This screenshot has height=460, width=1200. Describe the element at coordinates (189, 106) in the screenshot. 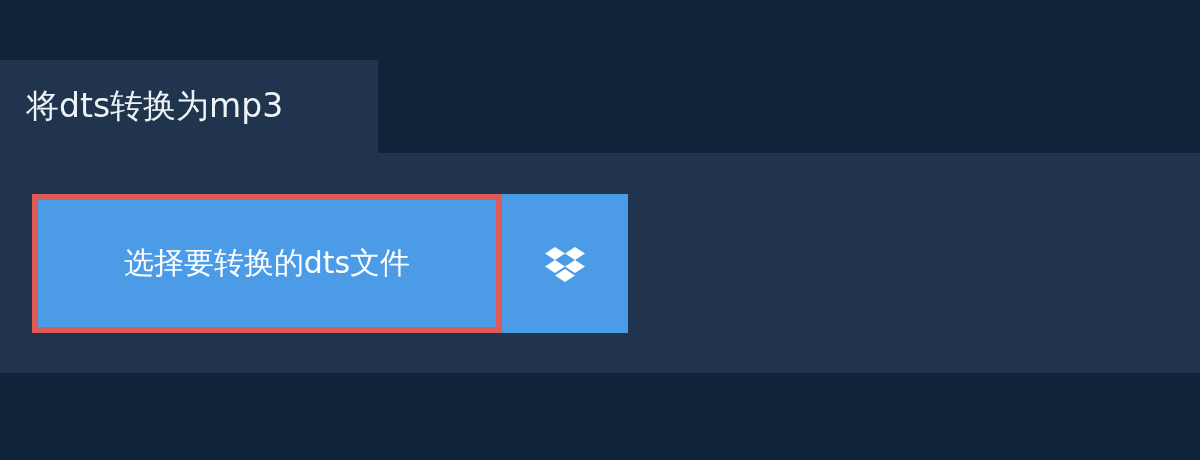

I see `page-tab: 将dts转换为mp3` at that location.